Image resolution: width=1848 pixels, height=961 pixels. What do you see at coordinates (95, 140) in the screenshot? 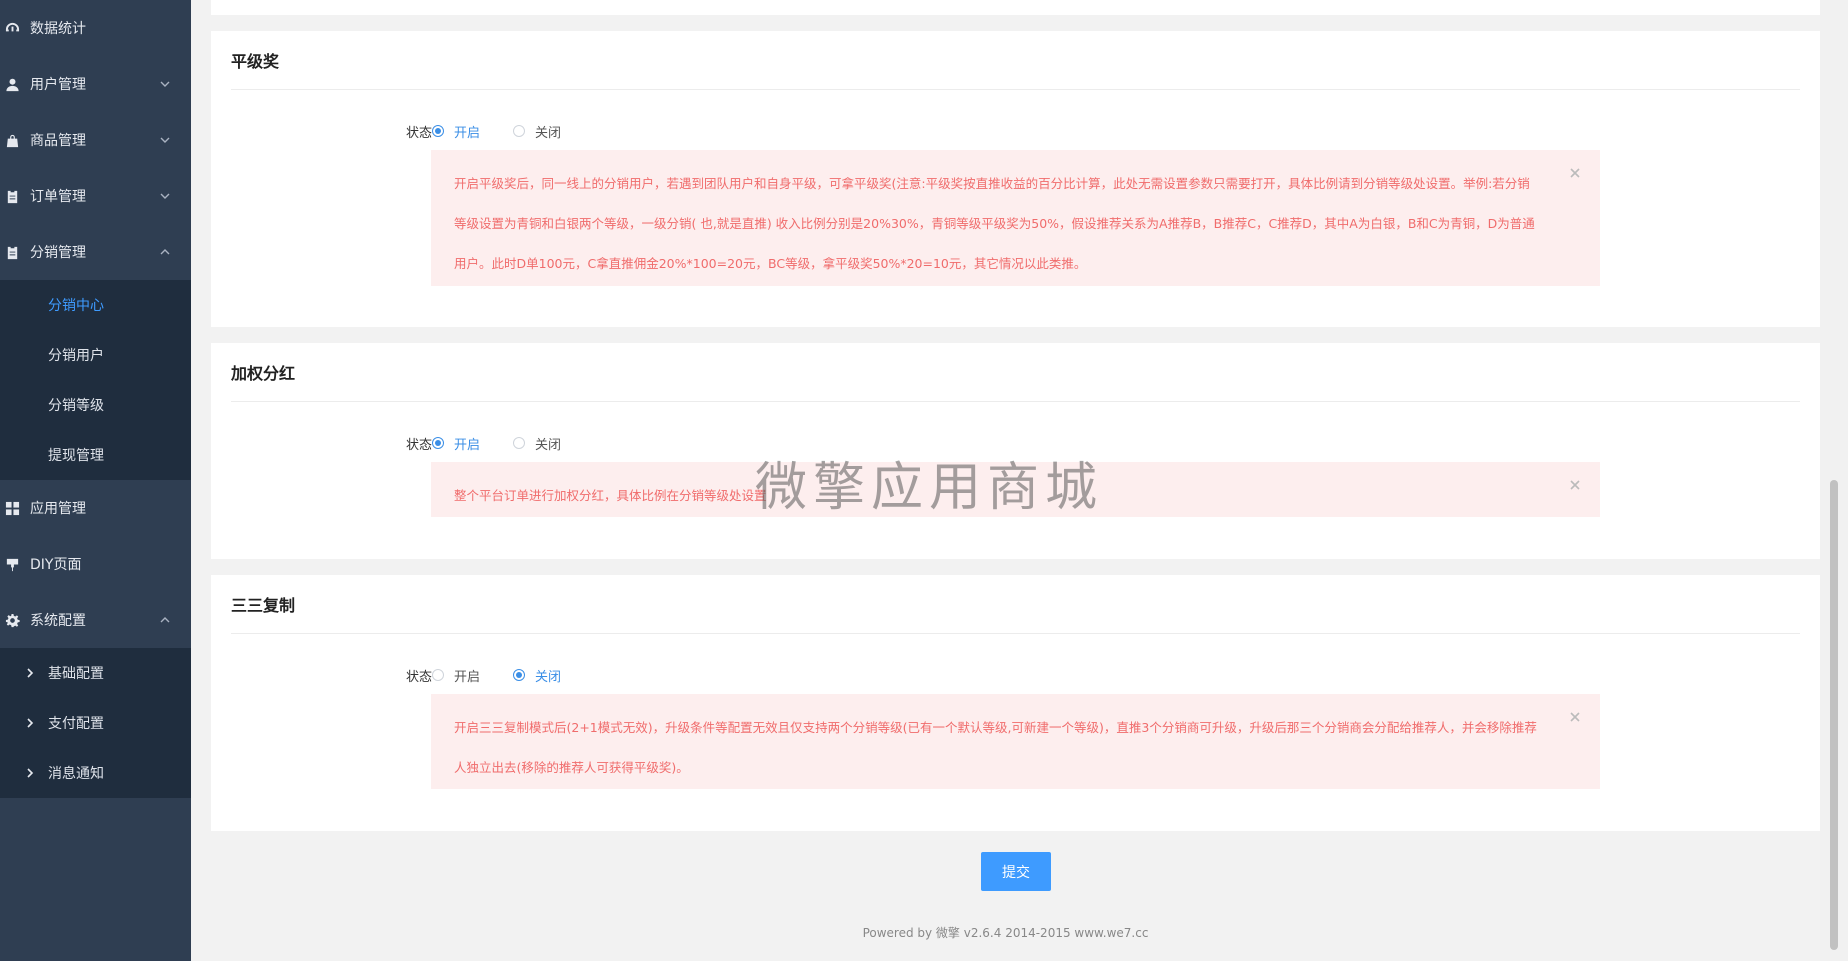
I see `sidebar-item-products: 商品管理` at bounding box center [95, 140].